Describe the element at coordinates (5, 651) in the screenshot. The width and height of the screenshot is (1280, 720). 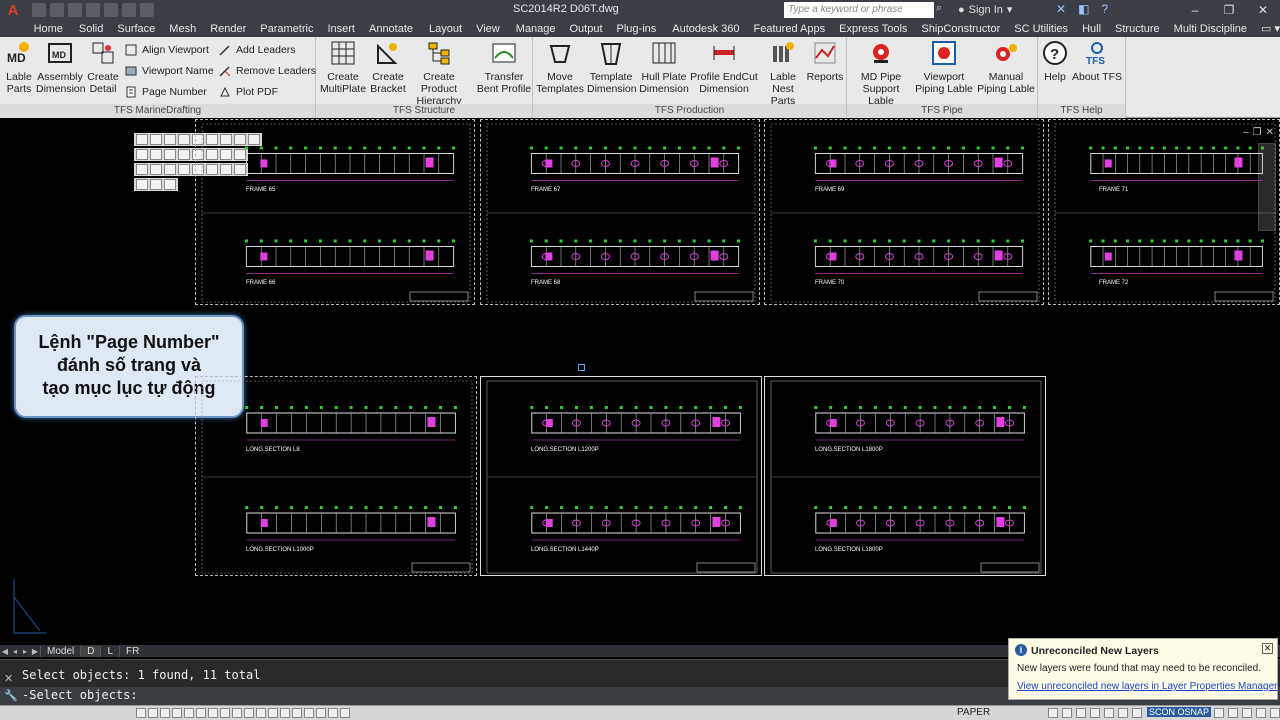
I see `first-tab-icon: ◀` at that location.